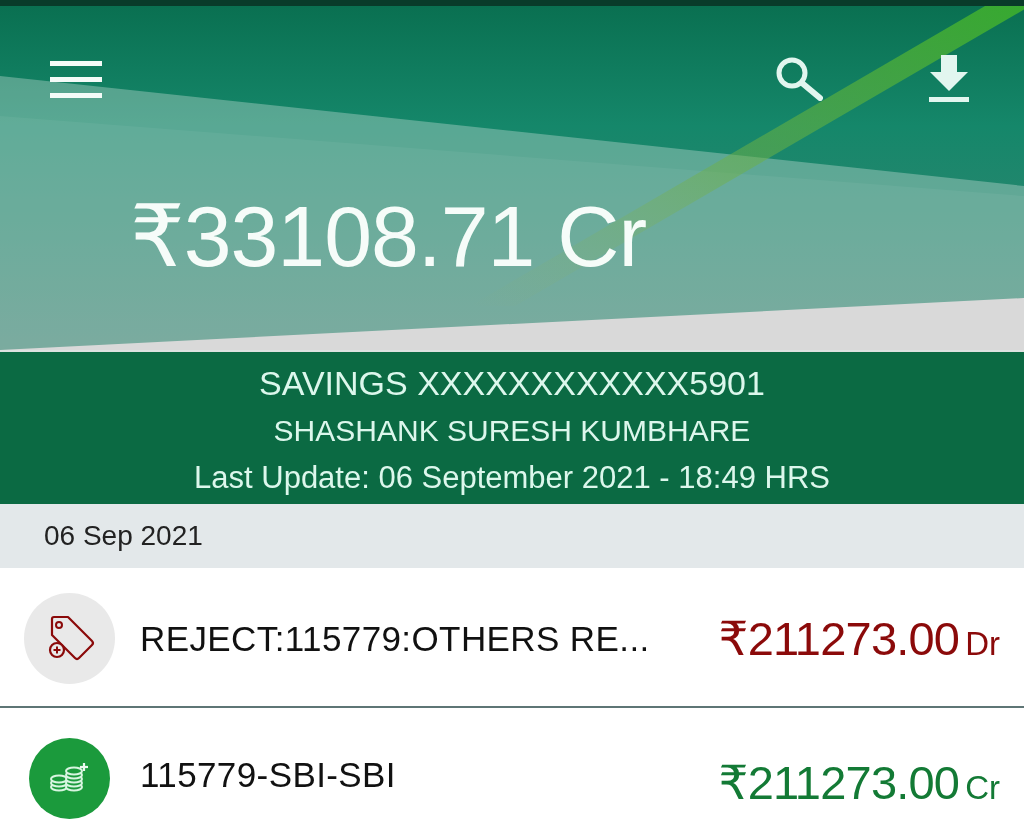 The image size is (1024, 825). What do you see at coordinates (123, 536) in the screenshot?
I see `date-label: 06 Sep 2021` at bounding box center [123, 536].